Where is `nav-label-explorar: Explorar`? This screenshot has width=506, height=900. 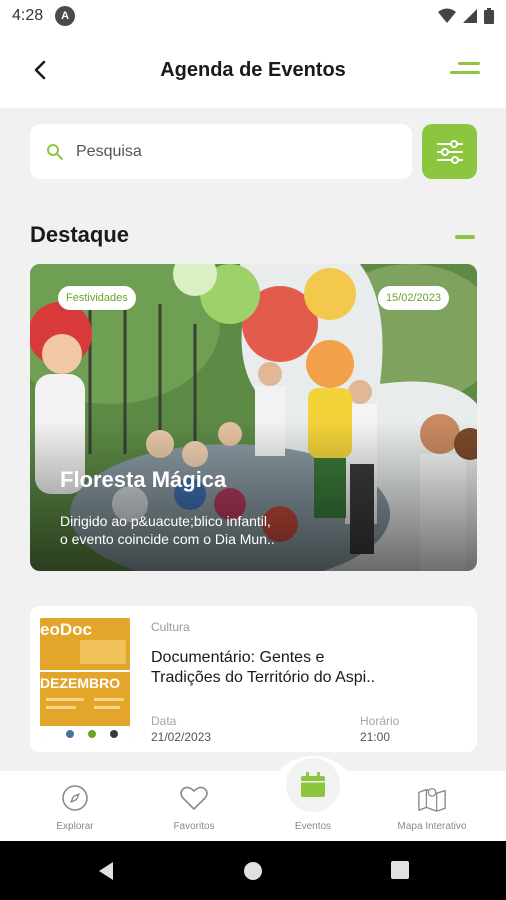 nav-label-explorar: Explorar is located at coordinates (75, 826).